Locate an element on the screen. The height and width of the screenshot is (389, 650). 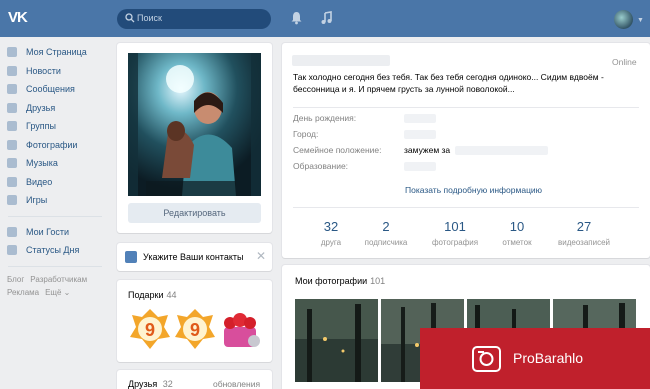
close-icon: ✕ is located at coordinates (261, 256).